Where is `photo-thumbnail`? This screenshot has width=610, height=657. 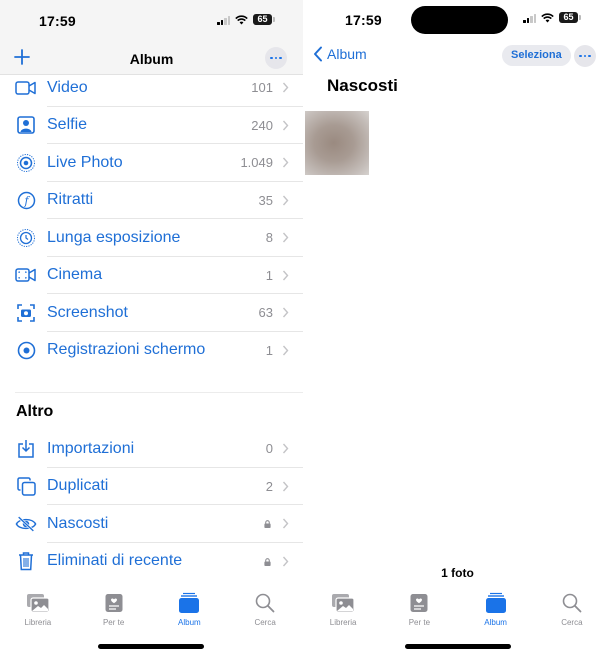 photo-thumbnail is located at coordinates (337, 143).